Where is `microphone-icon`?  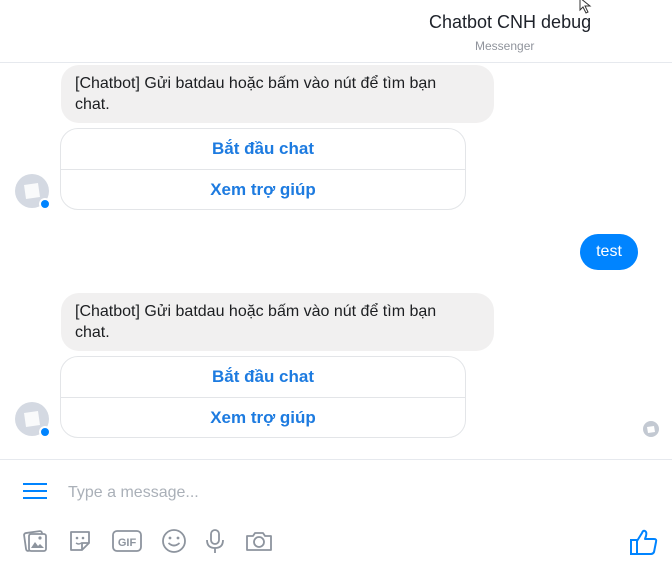
microphone-icon is located at coordinates (215, 541).